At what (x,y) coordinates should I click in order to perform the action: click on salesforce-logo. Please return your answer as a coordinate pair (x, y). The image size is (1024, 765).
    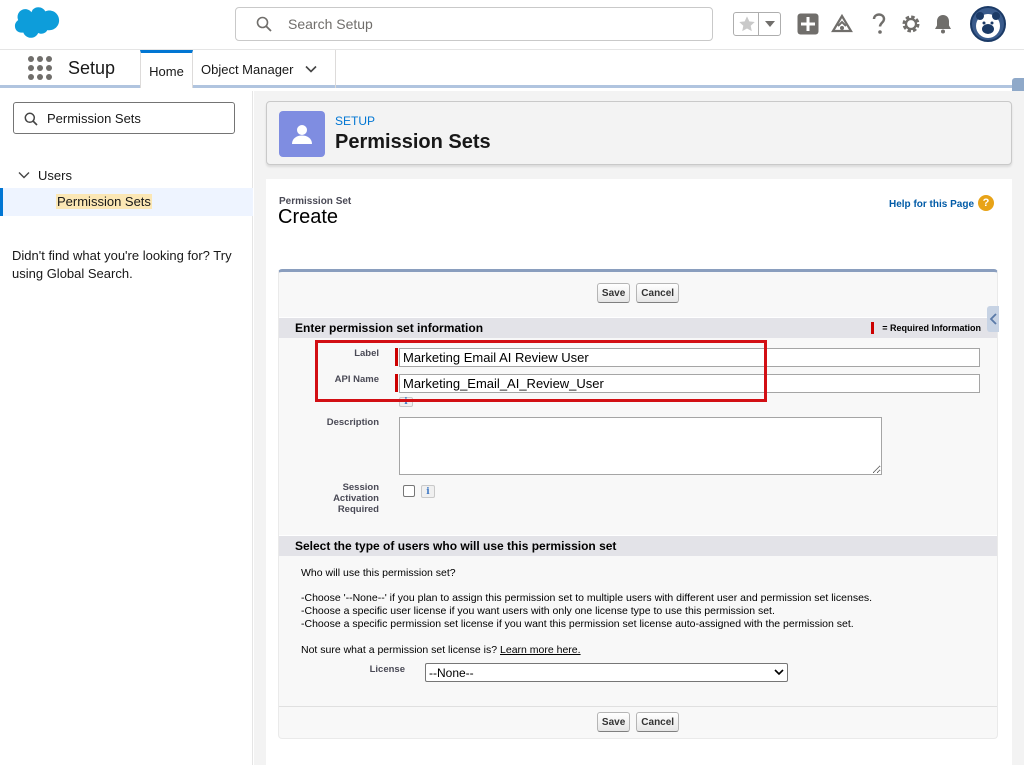
    Looking at the image, I should click on (37, 23).